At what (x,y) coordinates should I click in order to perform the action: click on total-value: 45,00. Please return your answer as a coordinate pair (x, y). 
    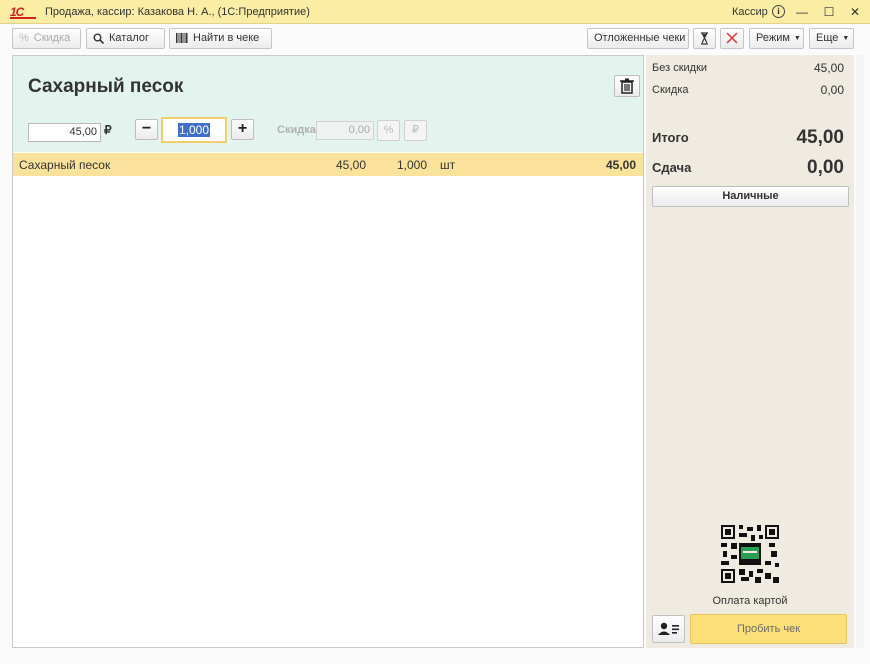
    Looking at the image, I should click on (820, 137).